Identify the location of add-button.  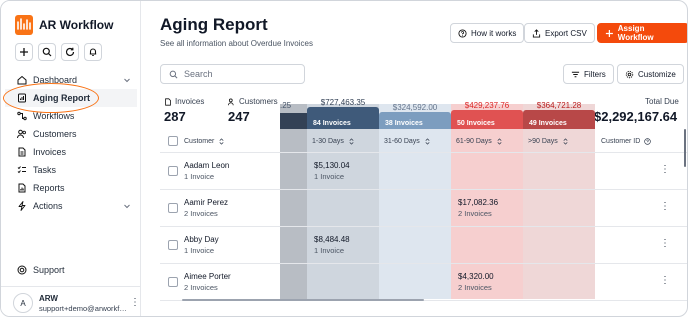
(24, 52).